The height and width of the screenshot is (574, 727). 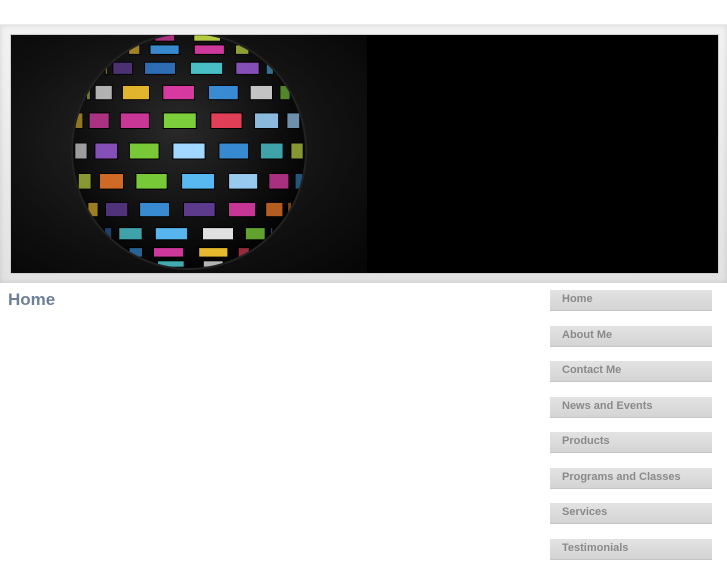 I want to click on photo-globe-image, so click(x=189, y=152).